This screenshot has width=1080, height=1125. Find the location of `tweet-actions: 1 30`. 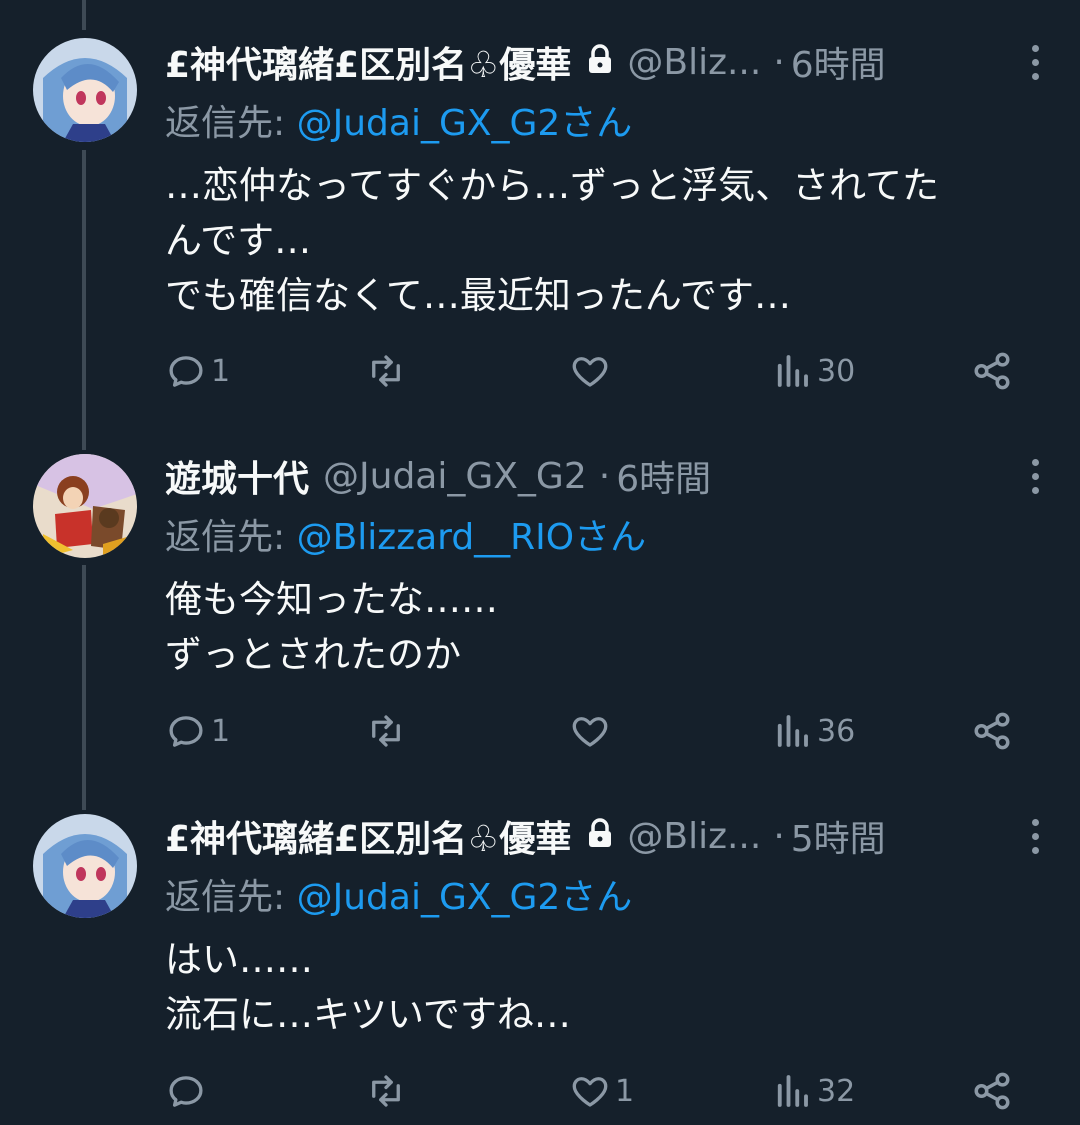

tweet-actions: 1 30 is located at coordinates (595, 371).